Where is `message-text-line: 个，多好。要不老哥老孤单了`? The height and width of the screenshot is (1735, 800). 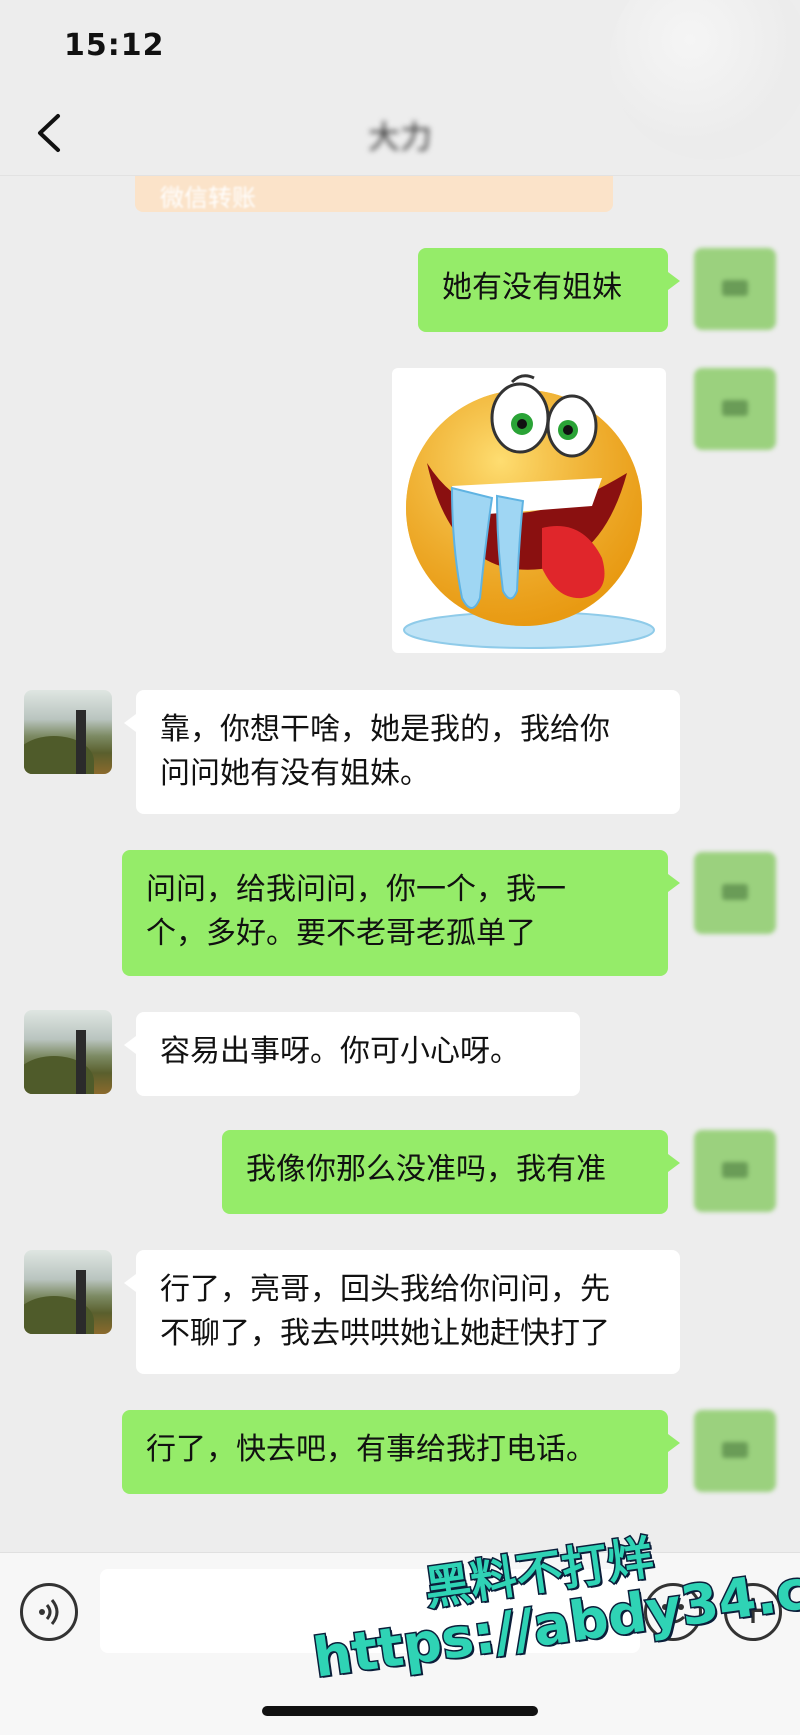 message-text-line: 个，多好。要不老哥老孤单了 is located at coordinates (341, 933).